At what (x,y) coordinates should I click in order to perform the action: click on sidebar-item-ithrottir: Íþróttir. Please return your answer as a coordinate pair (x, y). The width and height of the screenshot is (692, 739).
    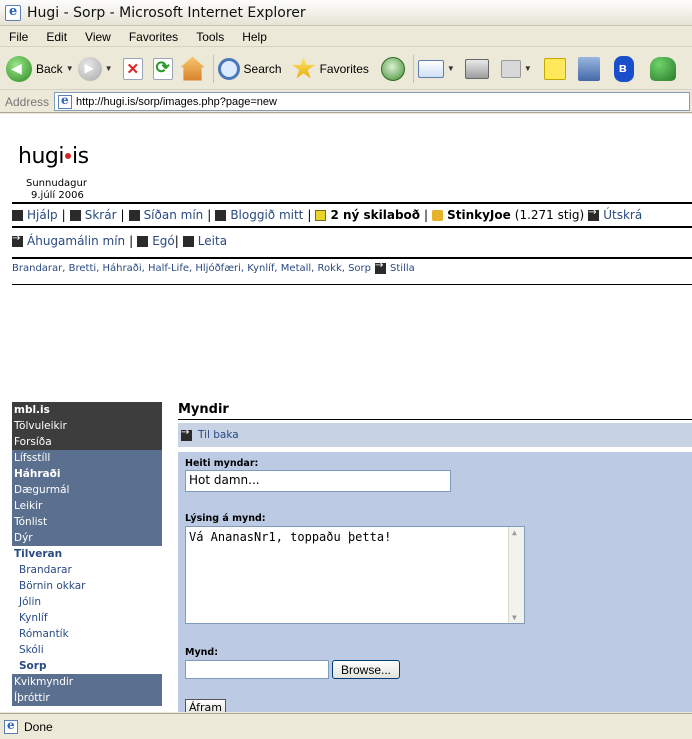
    Looking at the image, I should click on (87, 698).